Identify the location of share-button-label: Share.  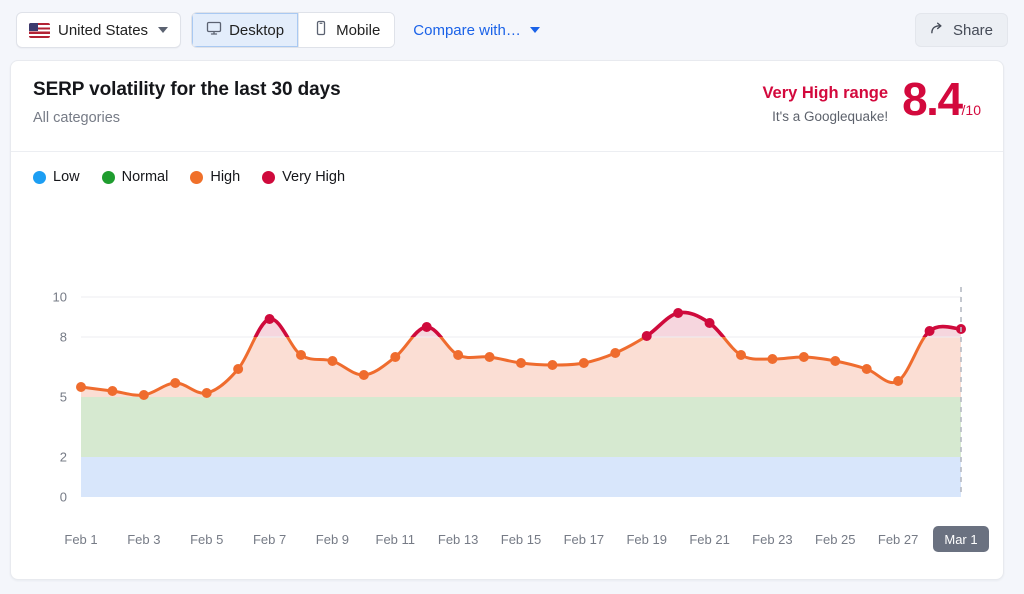
(972, 30).